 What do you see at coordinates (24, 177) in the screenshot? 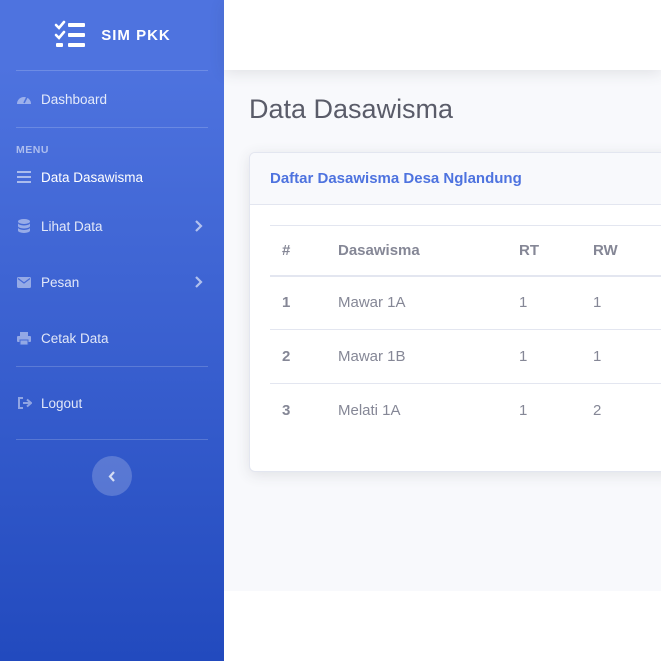
I see `list-icon` at bounding box center [24, 177].